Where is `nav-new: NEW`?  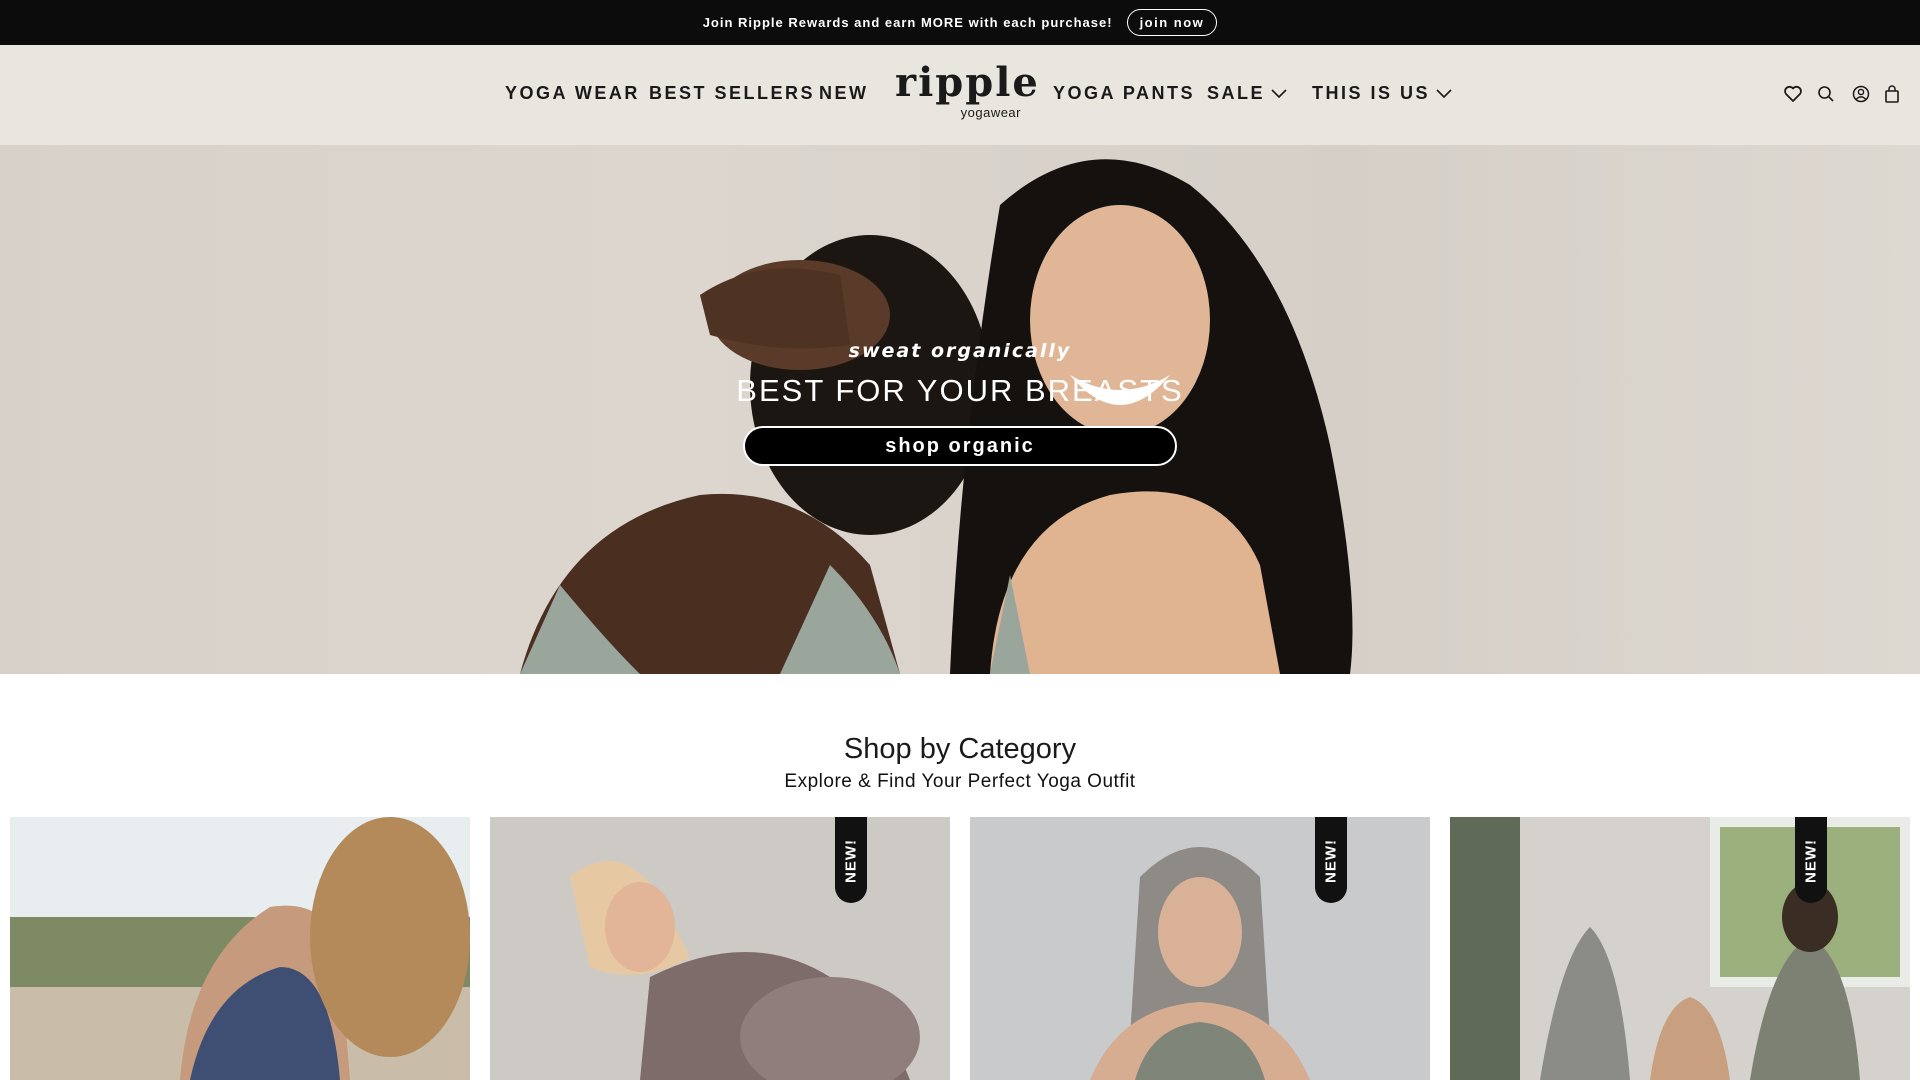
nav-new: NEW is located at coordinates (844, 93).